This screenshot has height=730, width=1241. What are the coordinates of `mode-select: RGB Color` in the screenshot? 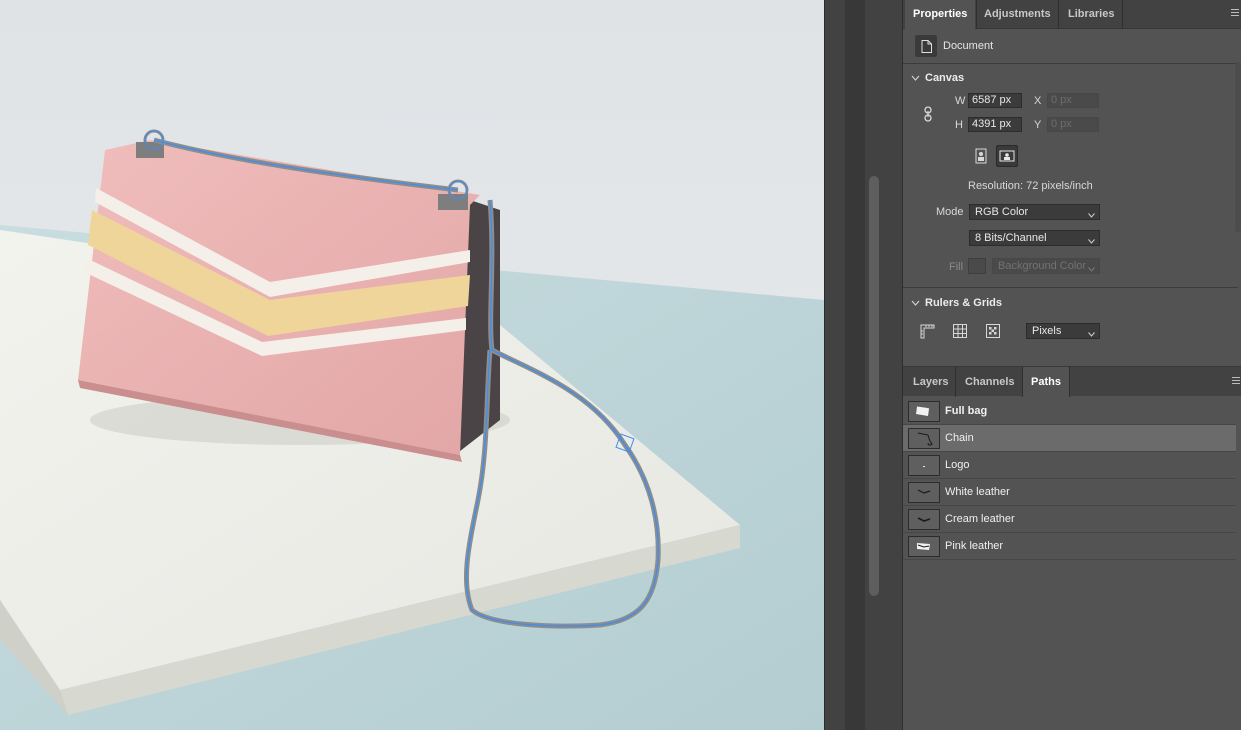 It's located at (1034, 212).